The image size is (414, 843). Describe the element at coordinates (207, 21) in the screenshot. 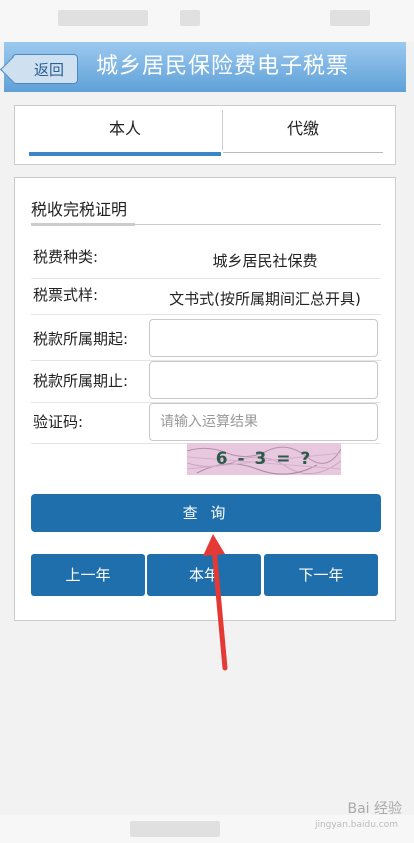

I see `status-bar` at that location.